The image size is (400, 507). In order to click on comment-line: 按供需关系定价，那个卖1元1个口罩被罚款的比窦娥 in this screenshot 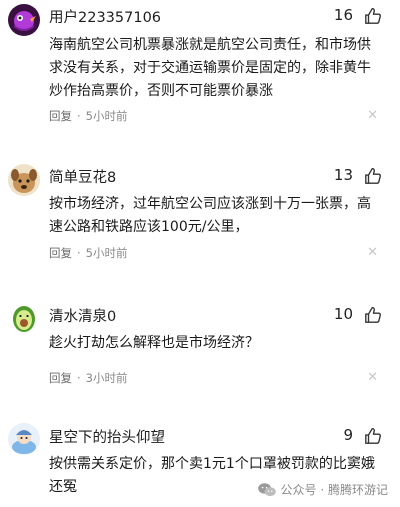, I will do `click(212, 464)`.